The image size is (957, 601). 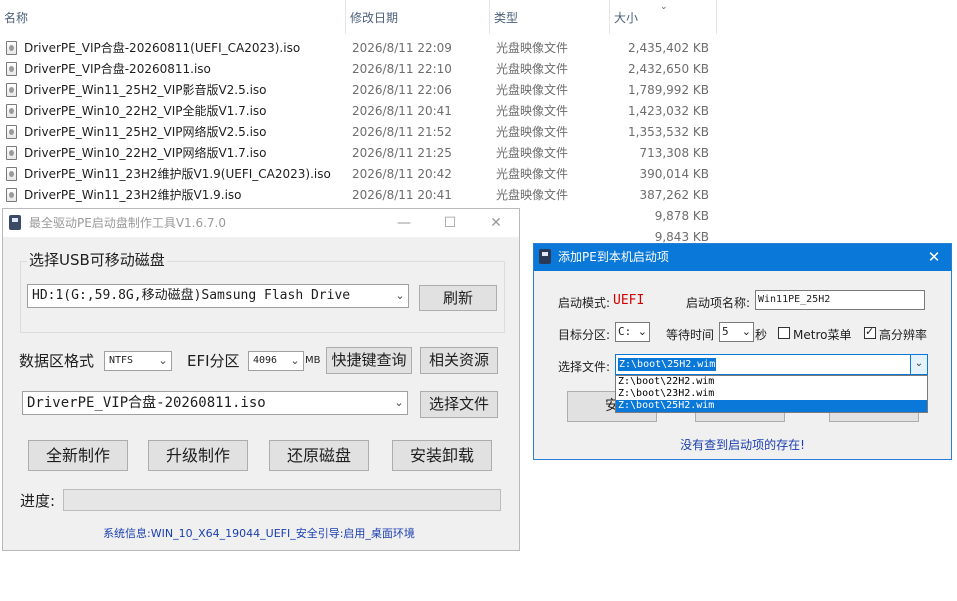 I want to click on new-make-button: 全新制作, so click(x=78, y=455).